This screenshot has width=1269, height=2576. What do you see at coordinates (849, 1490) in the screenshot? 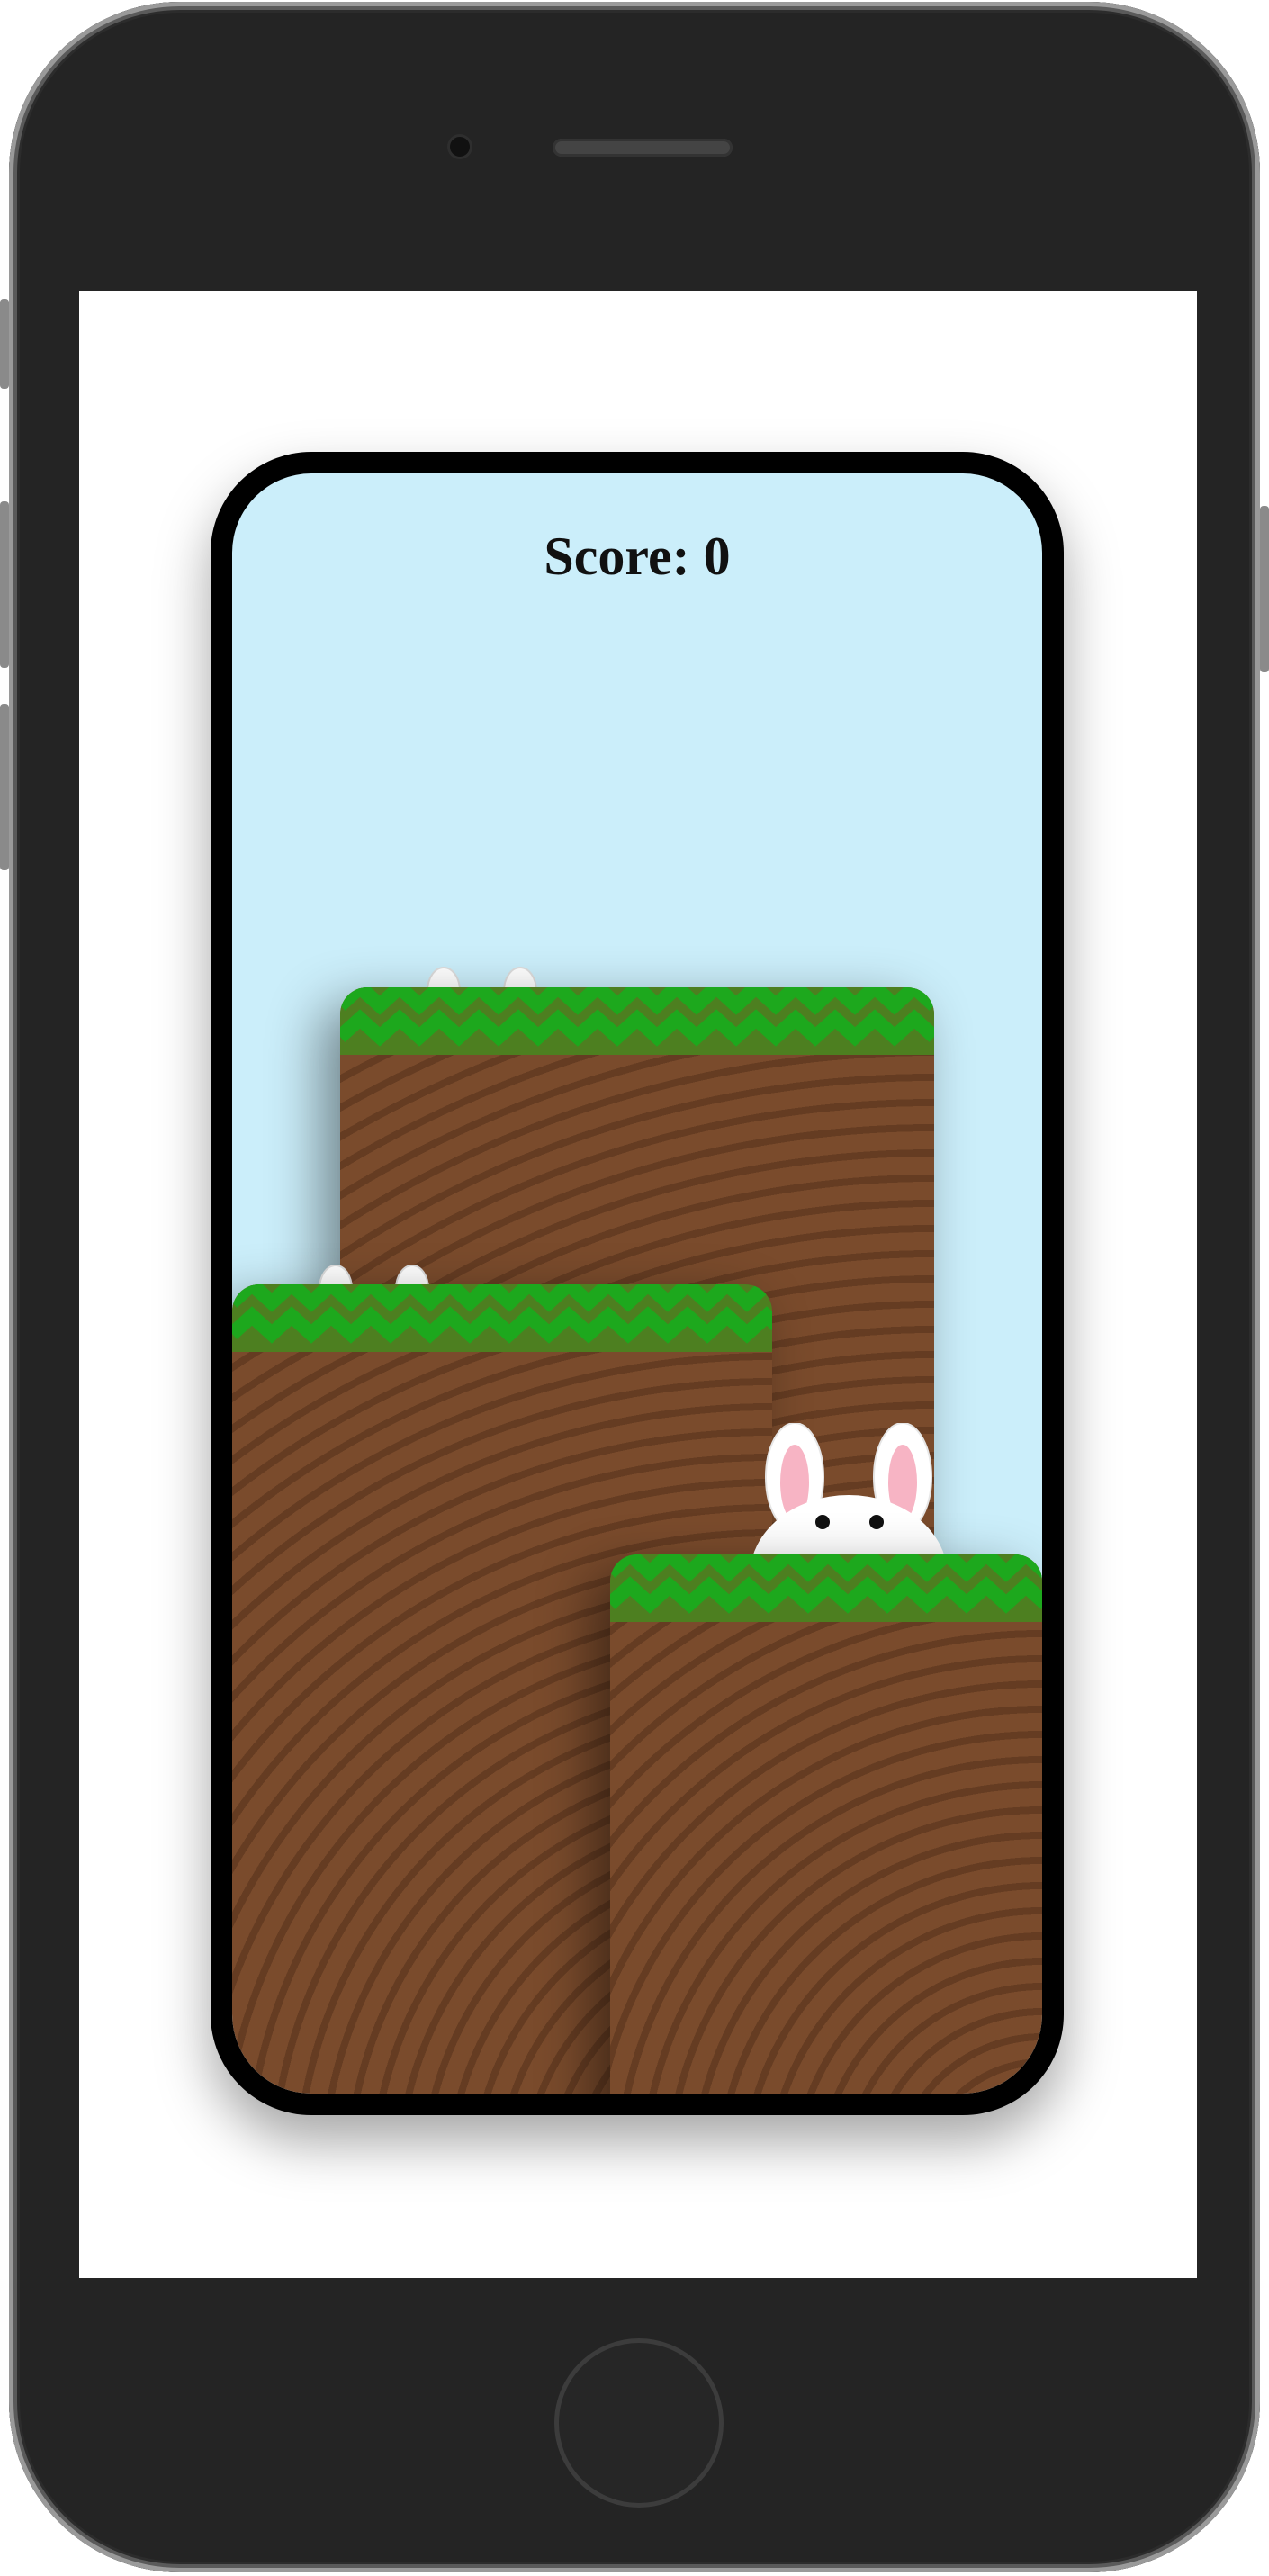
I see `bunny-icon` at bounding box center [849, 1490].